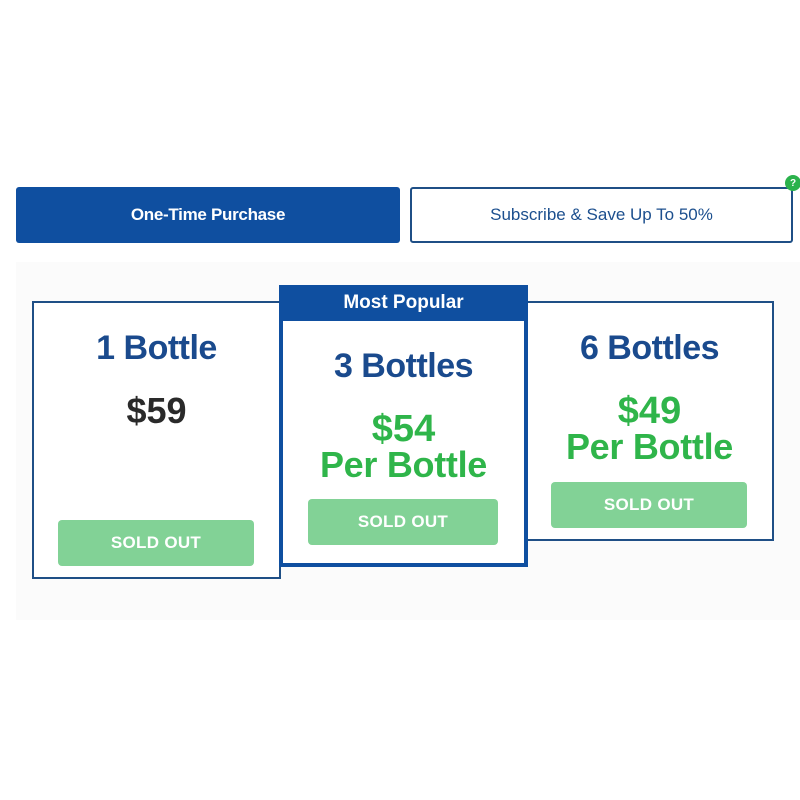  Describe the element at coordinates (403, 366) in the screenshot. I see `offer-title: 3 Bottles` at that location.